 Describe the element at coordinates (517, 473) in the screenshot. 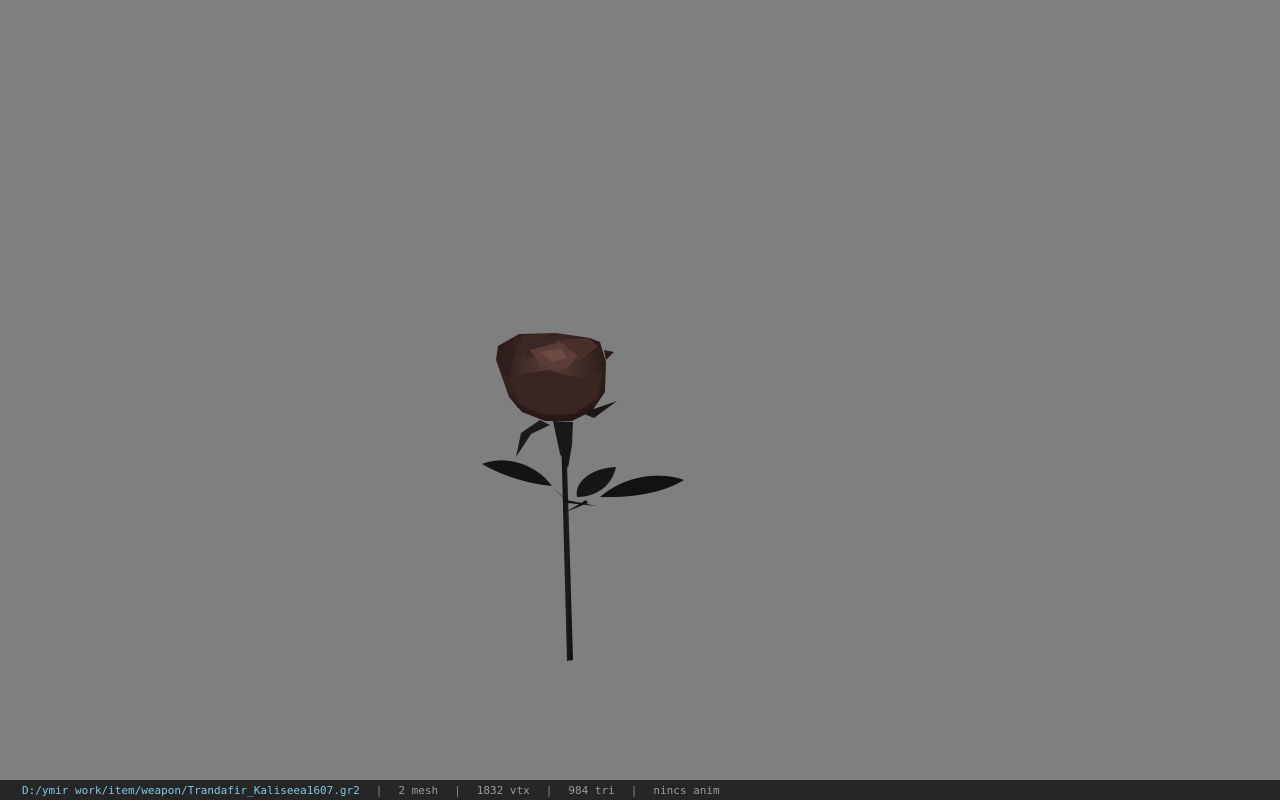

I see `rose-leaf-left` at that location.